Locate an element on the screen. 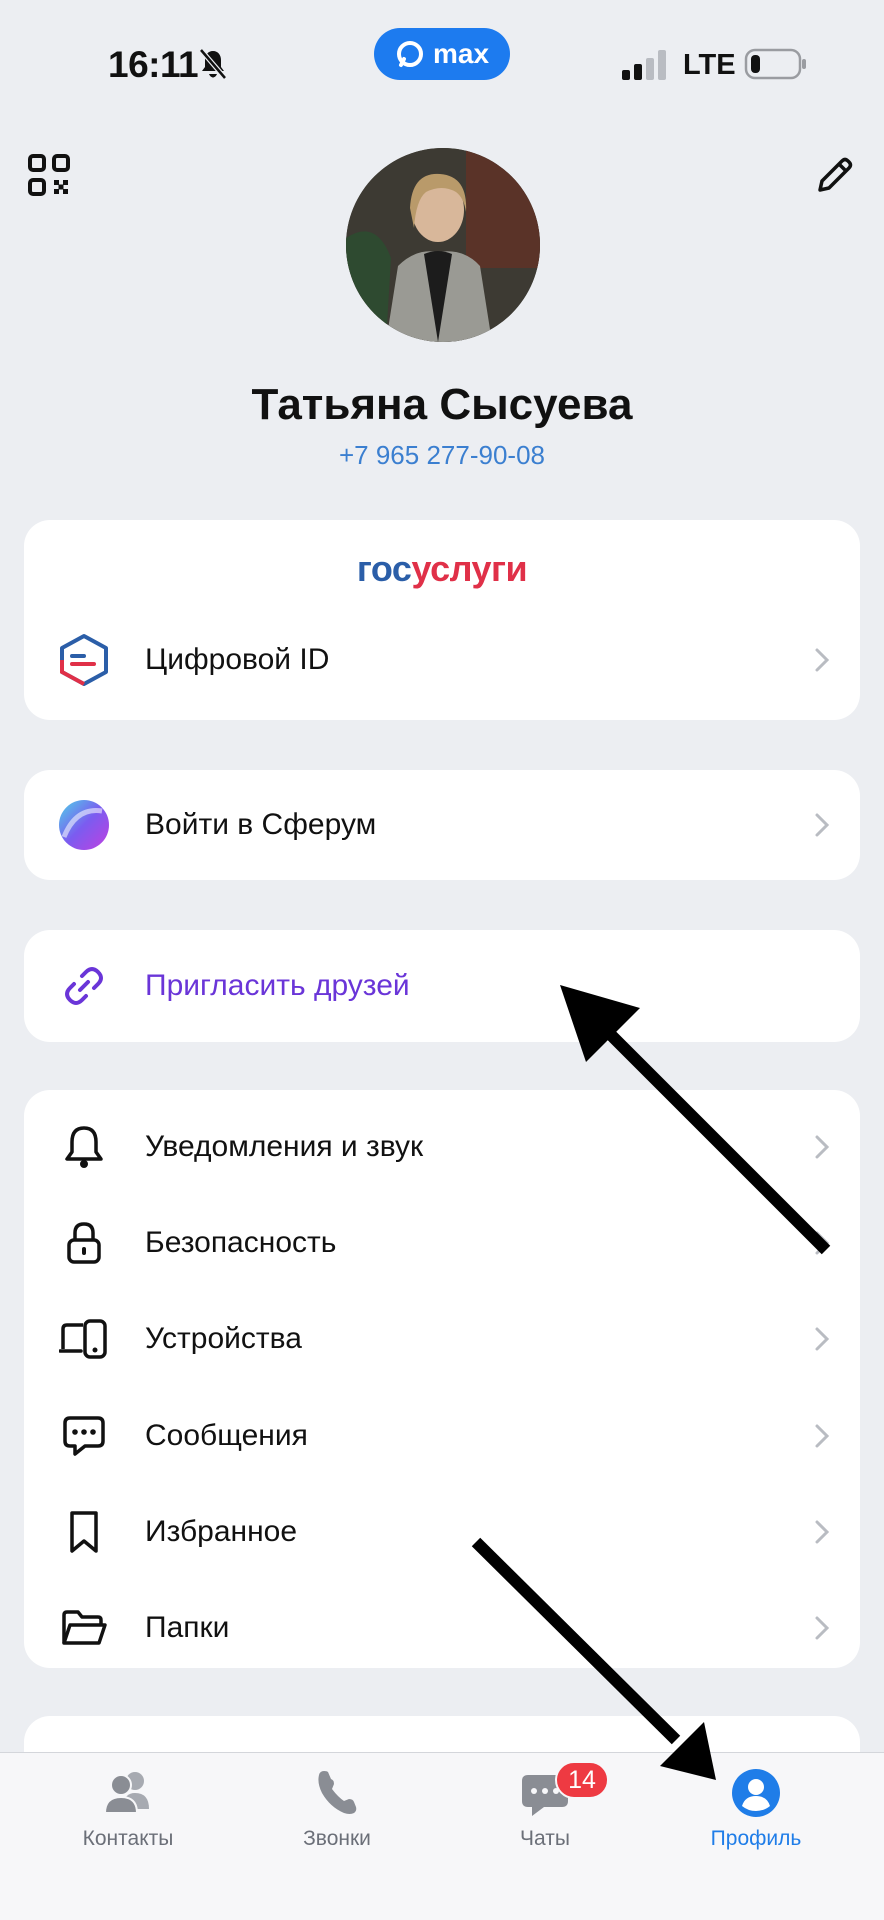  tab-bar: Контакты Звонки 14 Чаты Профиль is located at coordinates (442, 1836).